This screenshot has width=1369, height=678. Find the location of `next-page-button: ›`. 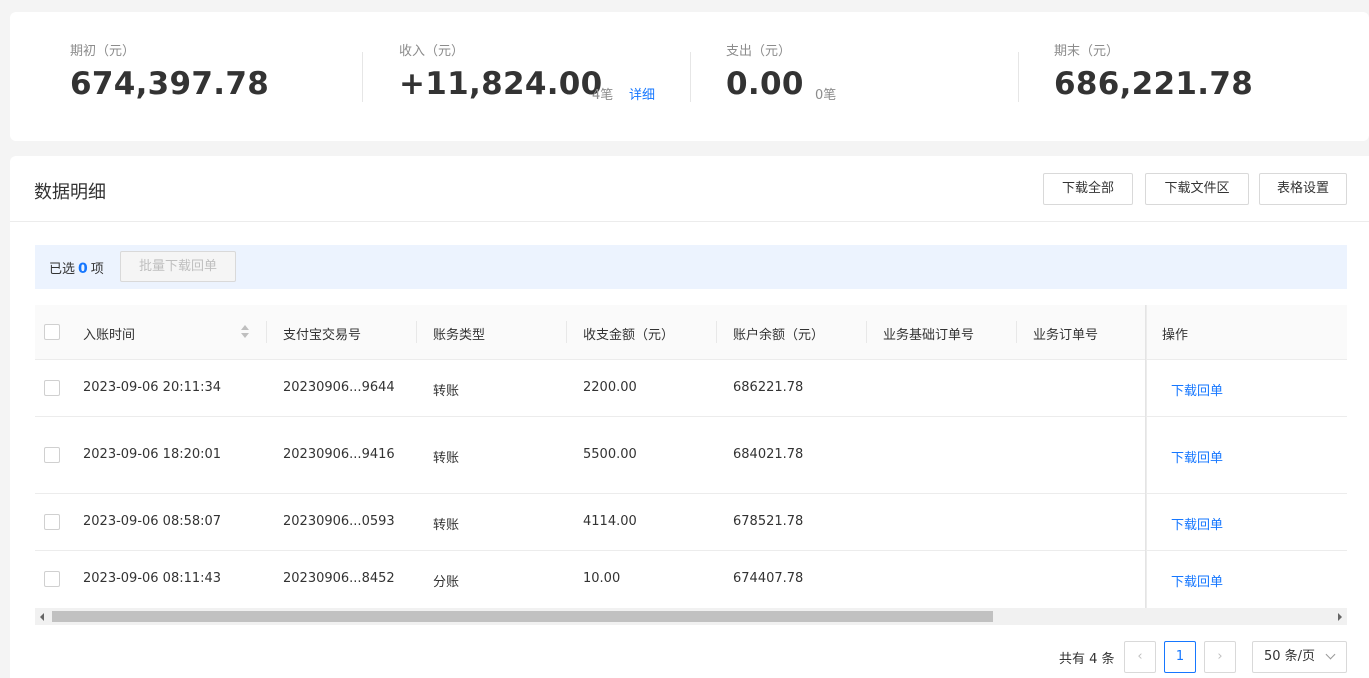

next-page-button: › is located at coordinates (1220, 657).